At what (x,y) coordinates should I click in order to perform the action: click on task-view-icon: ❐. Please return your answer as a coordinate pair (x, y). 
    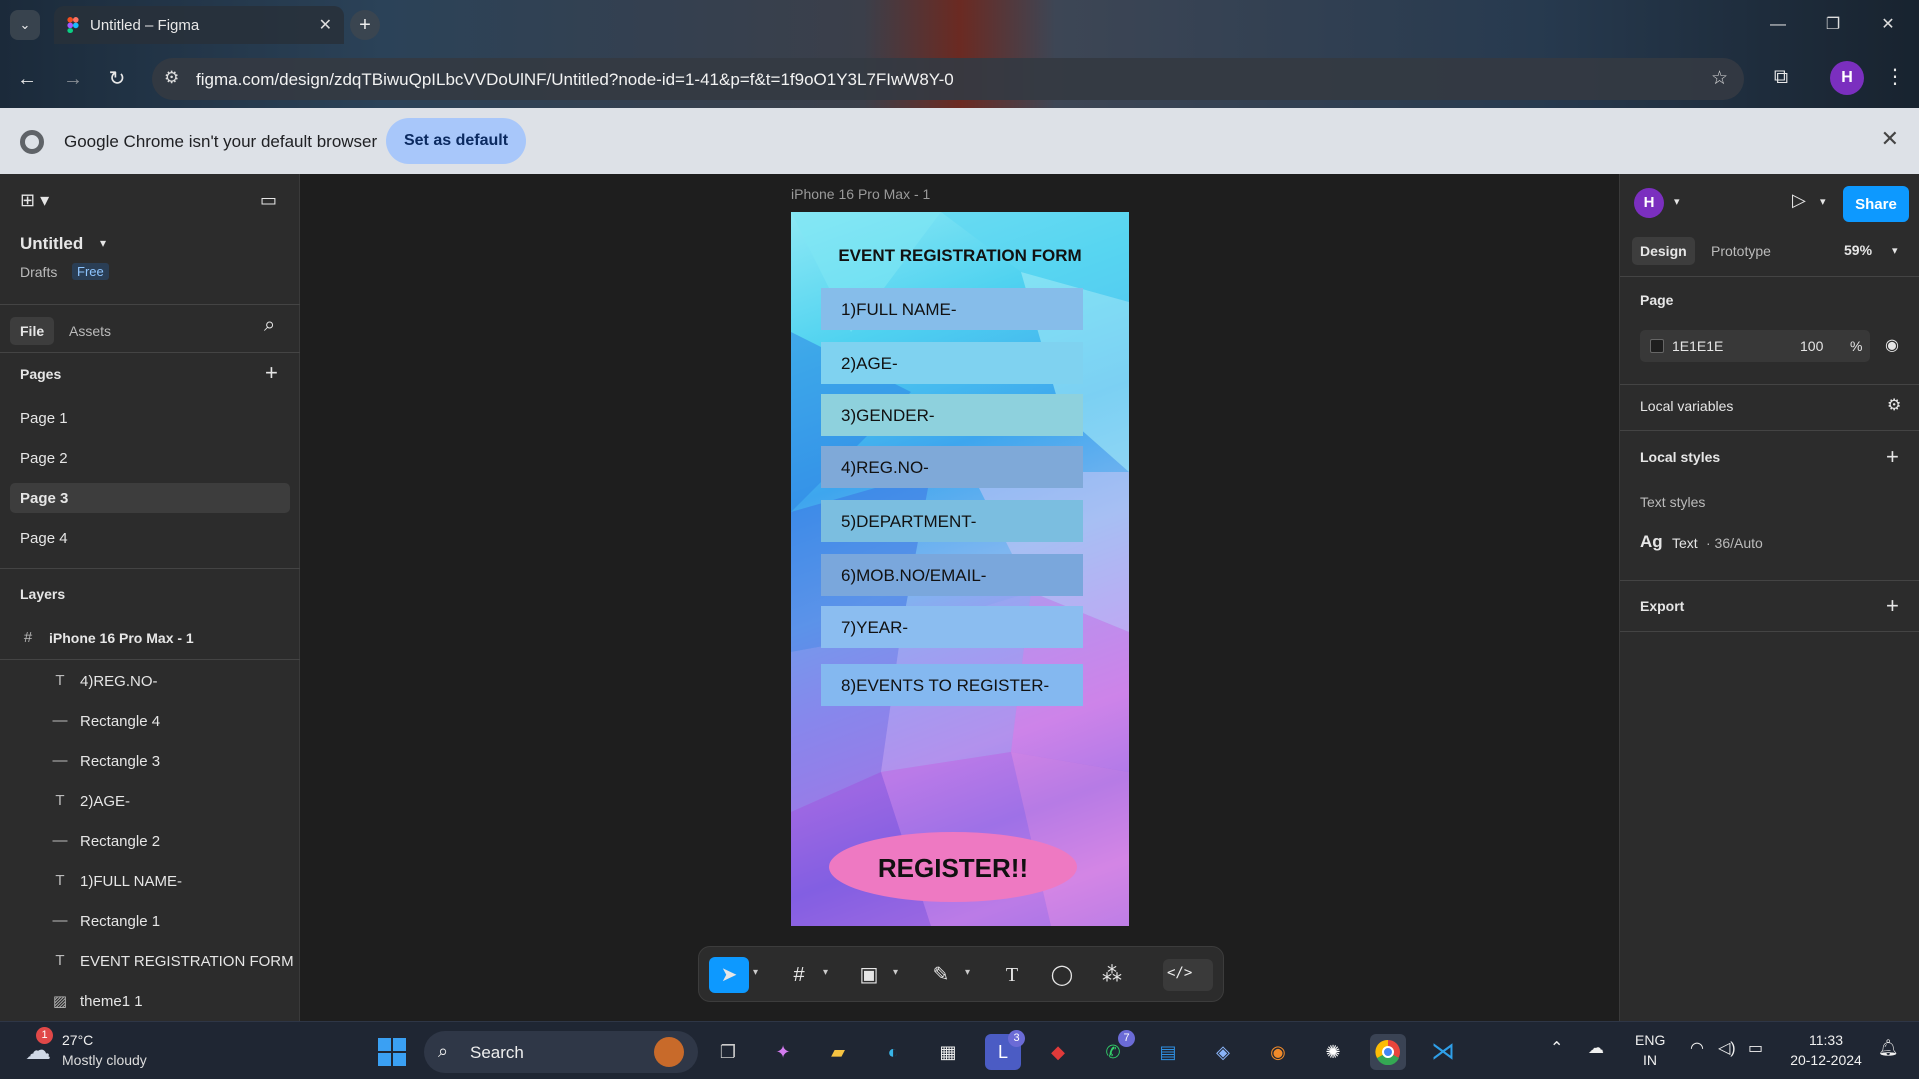
    Looking at the image, I should click on (728, 1052).